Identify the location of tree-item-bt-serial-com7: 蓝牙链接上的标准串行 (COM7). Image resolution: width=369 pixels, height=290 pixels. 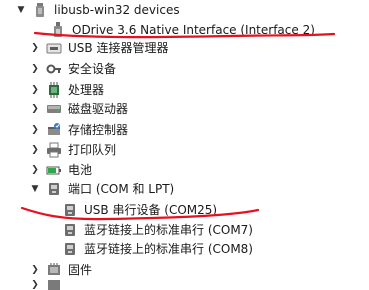
(157, 230).